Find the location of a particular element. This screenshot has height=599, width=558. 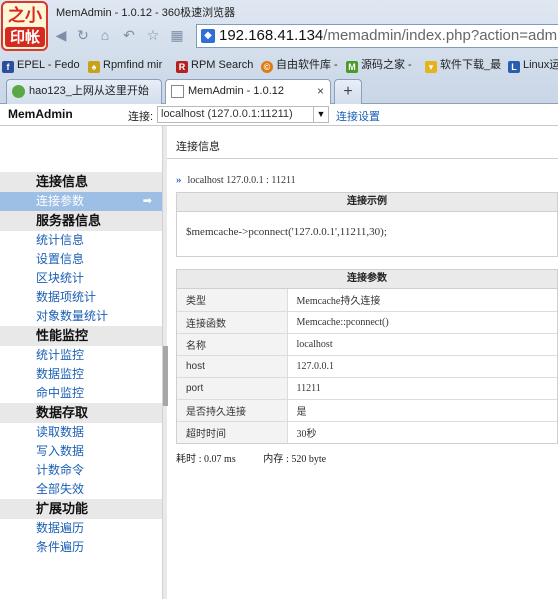

table-row: 是否持久连接是 is located at coordinates (367, 409).